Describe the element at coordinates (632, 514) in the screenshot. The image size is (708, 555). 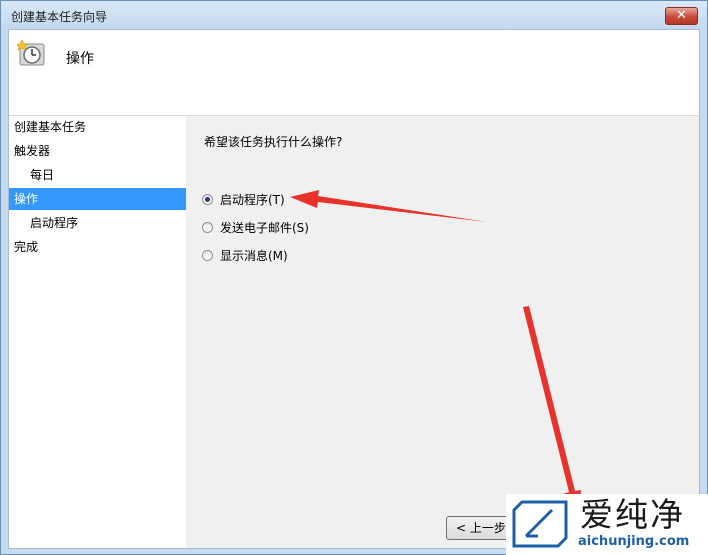
I see `watermark-name: 爱纯净` at that location.